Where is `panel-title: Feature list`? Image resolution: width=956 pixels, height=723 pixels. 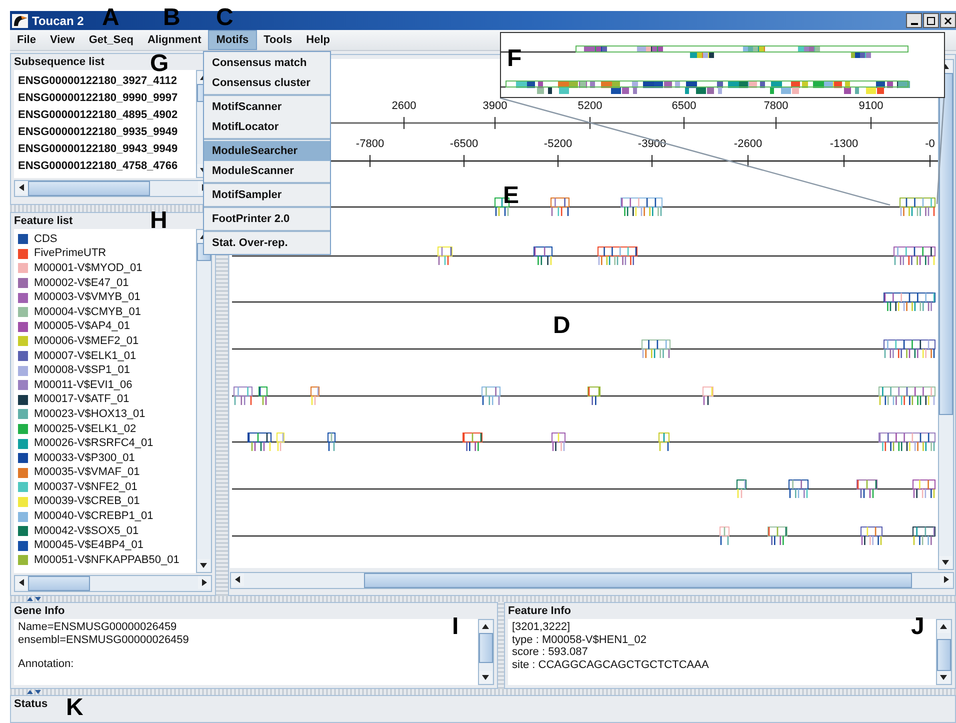
panel-title: Feature list is located at coordinates (43, 221).